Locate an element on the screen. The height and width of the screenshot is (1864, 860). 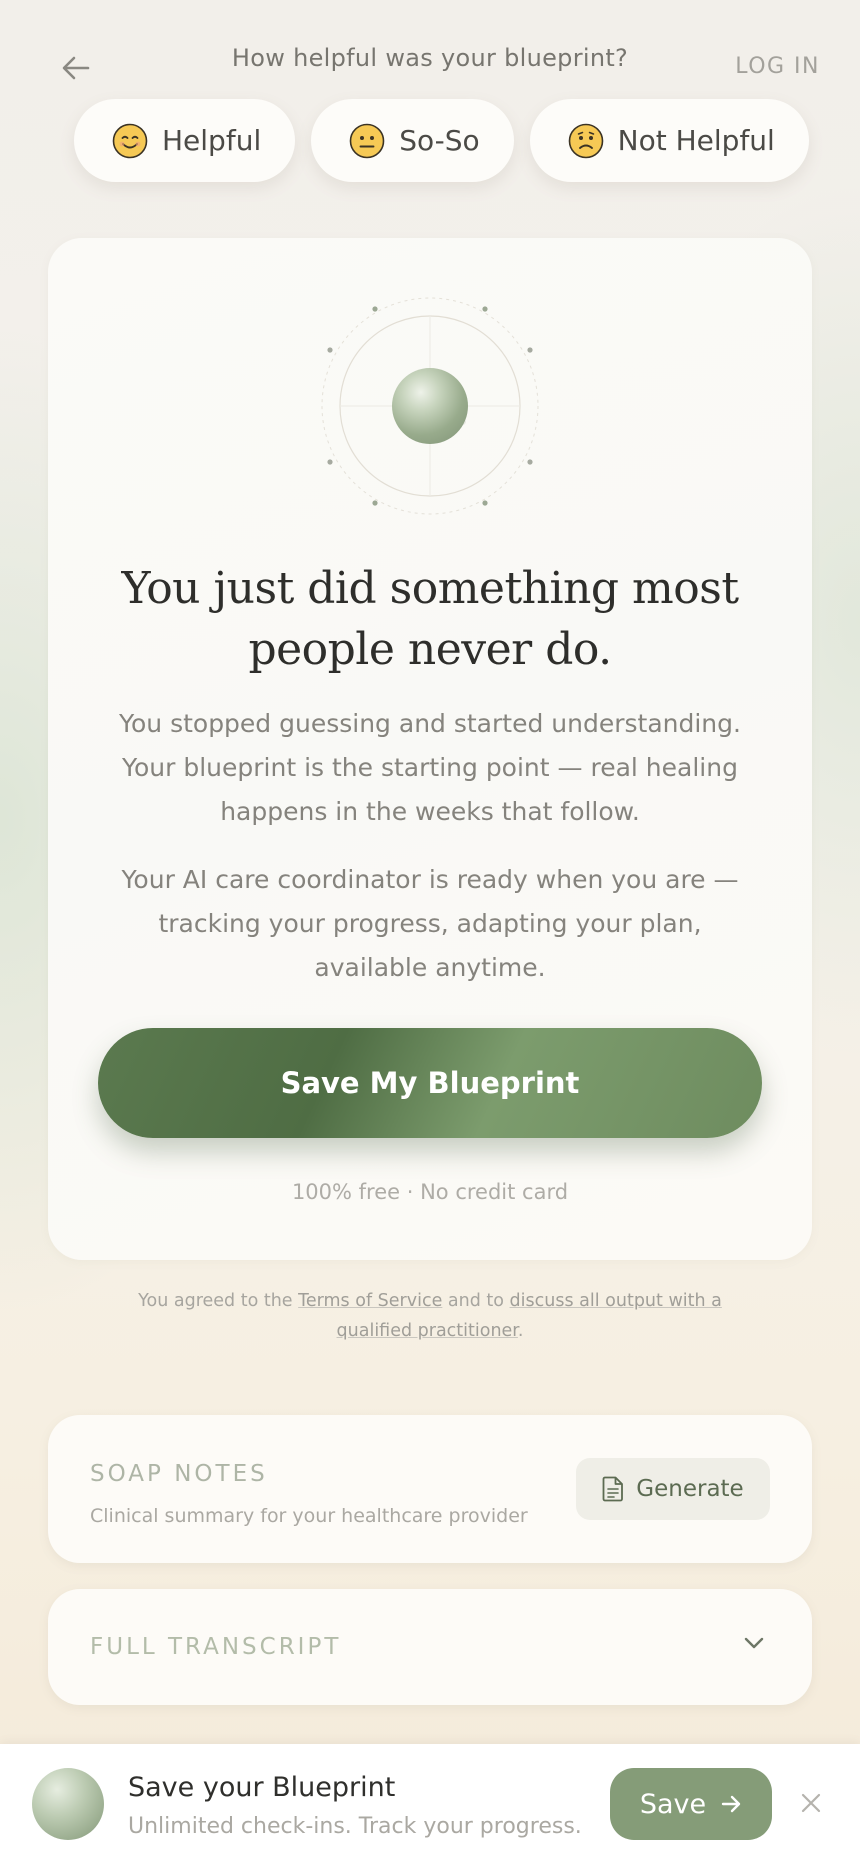
neutral-face-icon is located at coordinates (367, 140).